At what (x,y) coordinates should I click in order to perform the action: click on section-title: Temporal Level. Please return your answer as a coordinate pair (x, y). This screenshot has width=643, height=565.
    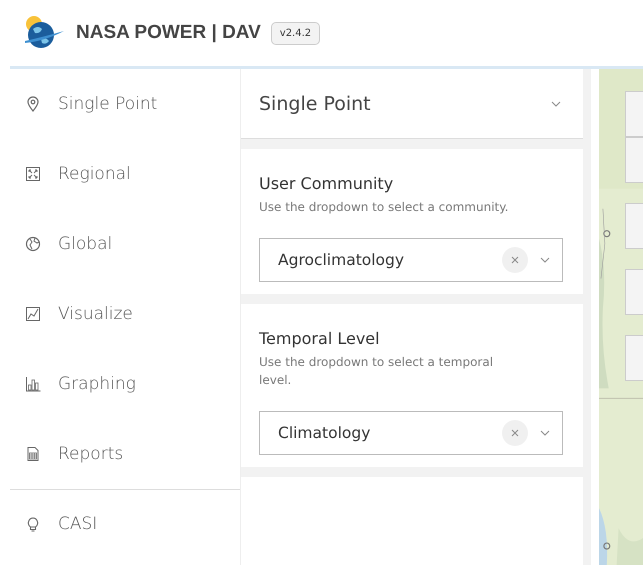
    Looking at the image, I should click on (320, 338).